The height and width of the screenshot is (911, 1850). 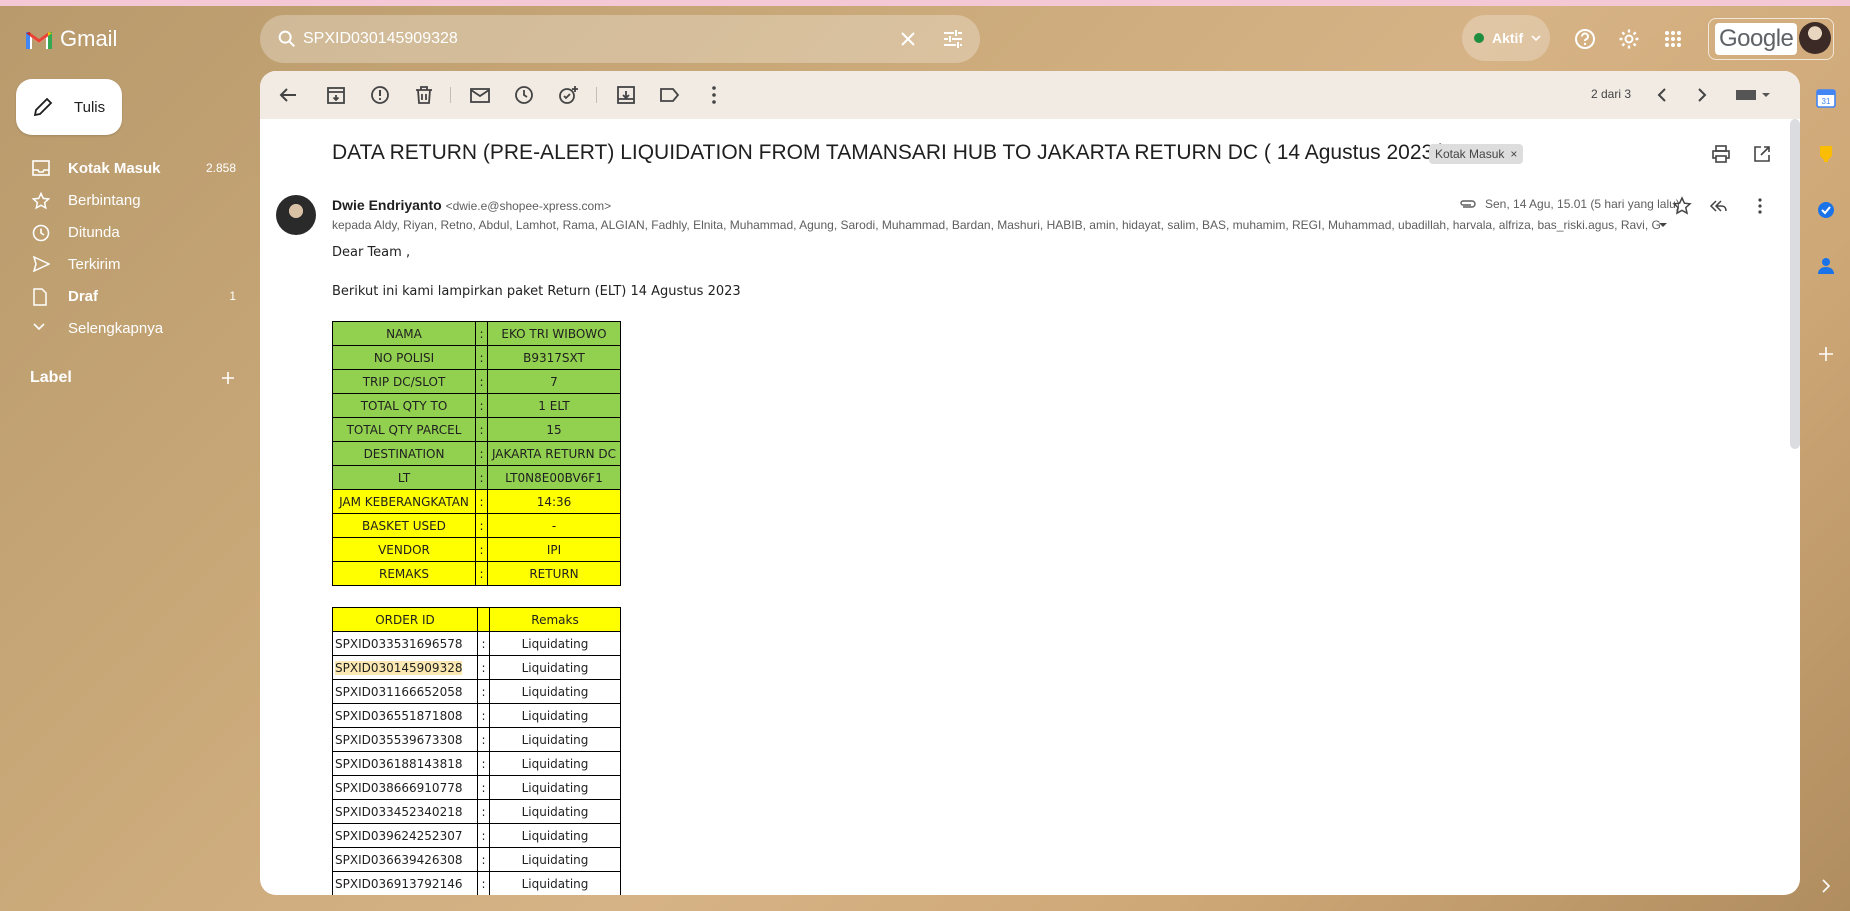 What do you see at coordinates (480, 95) in the screenshot?
I see `mark-unread-icon` at bounding box center [480, 95].